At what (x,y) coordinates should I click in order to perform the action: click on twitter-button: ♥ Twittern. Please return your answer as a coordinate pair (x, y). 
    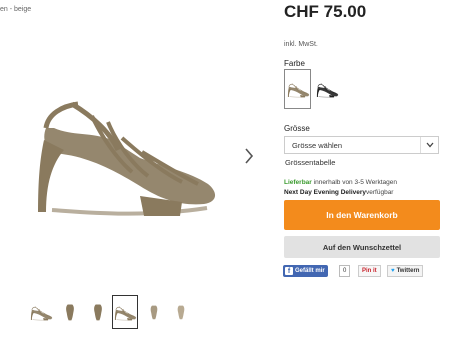
    Looking at the image, I should click on (405, 271).